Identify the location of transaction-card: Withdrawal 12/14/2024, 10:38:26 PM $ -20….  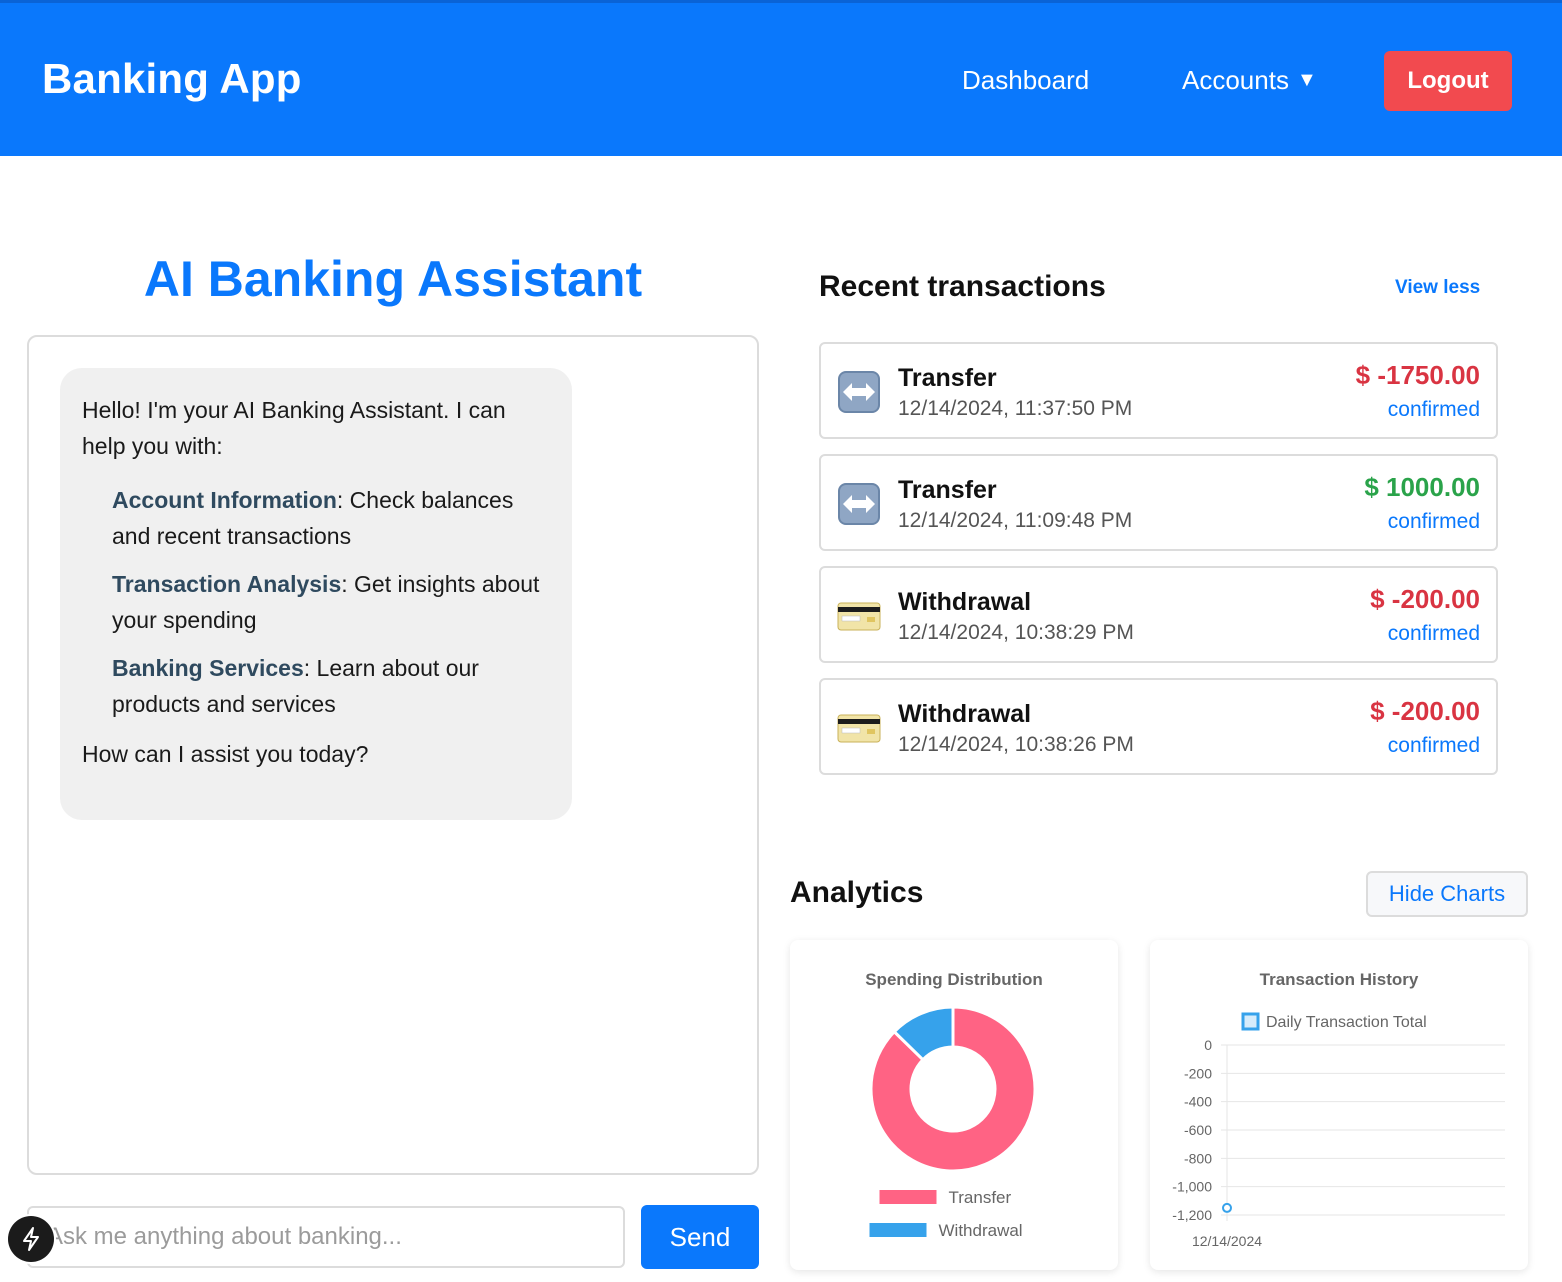
(1158, 726).